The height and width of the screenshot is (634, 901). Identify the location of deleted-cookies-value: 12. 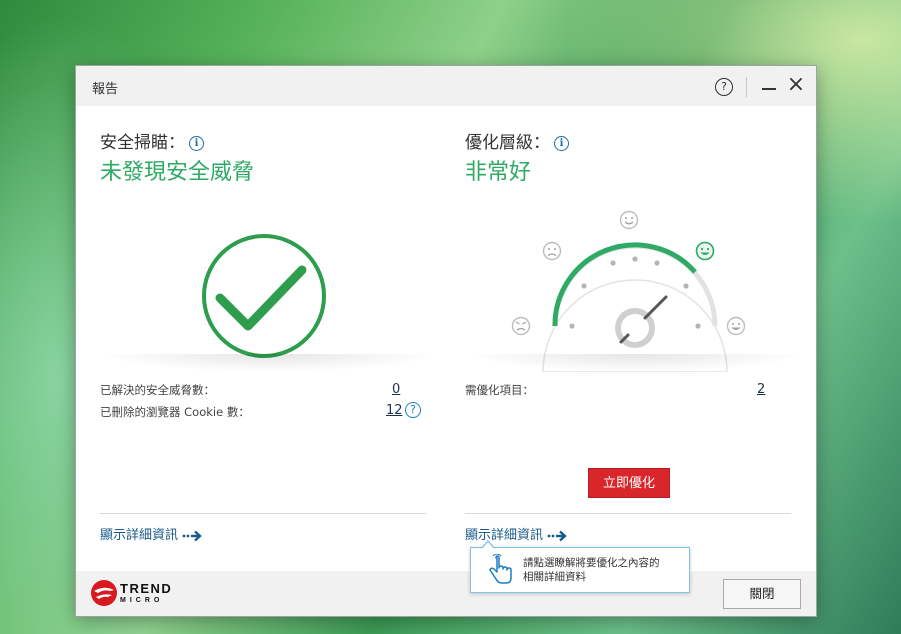
(394, 410).